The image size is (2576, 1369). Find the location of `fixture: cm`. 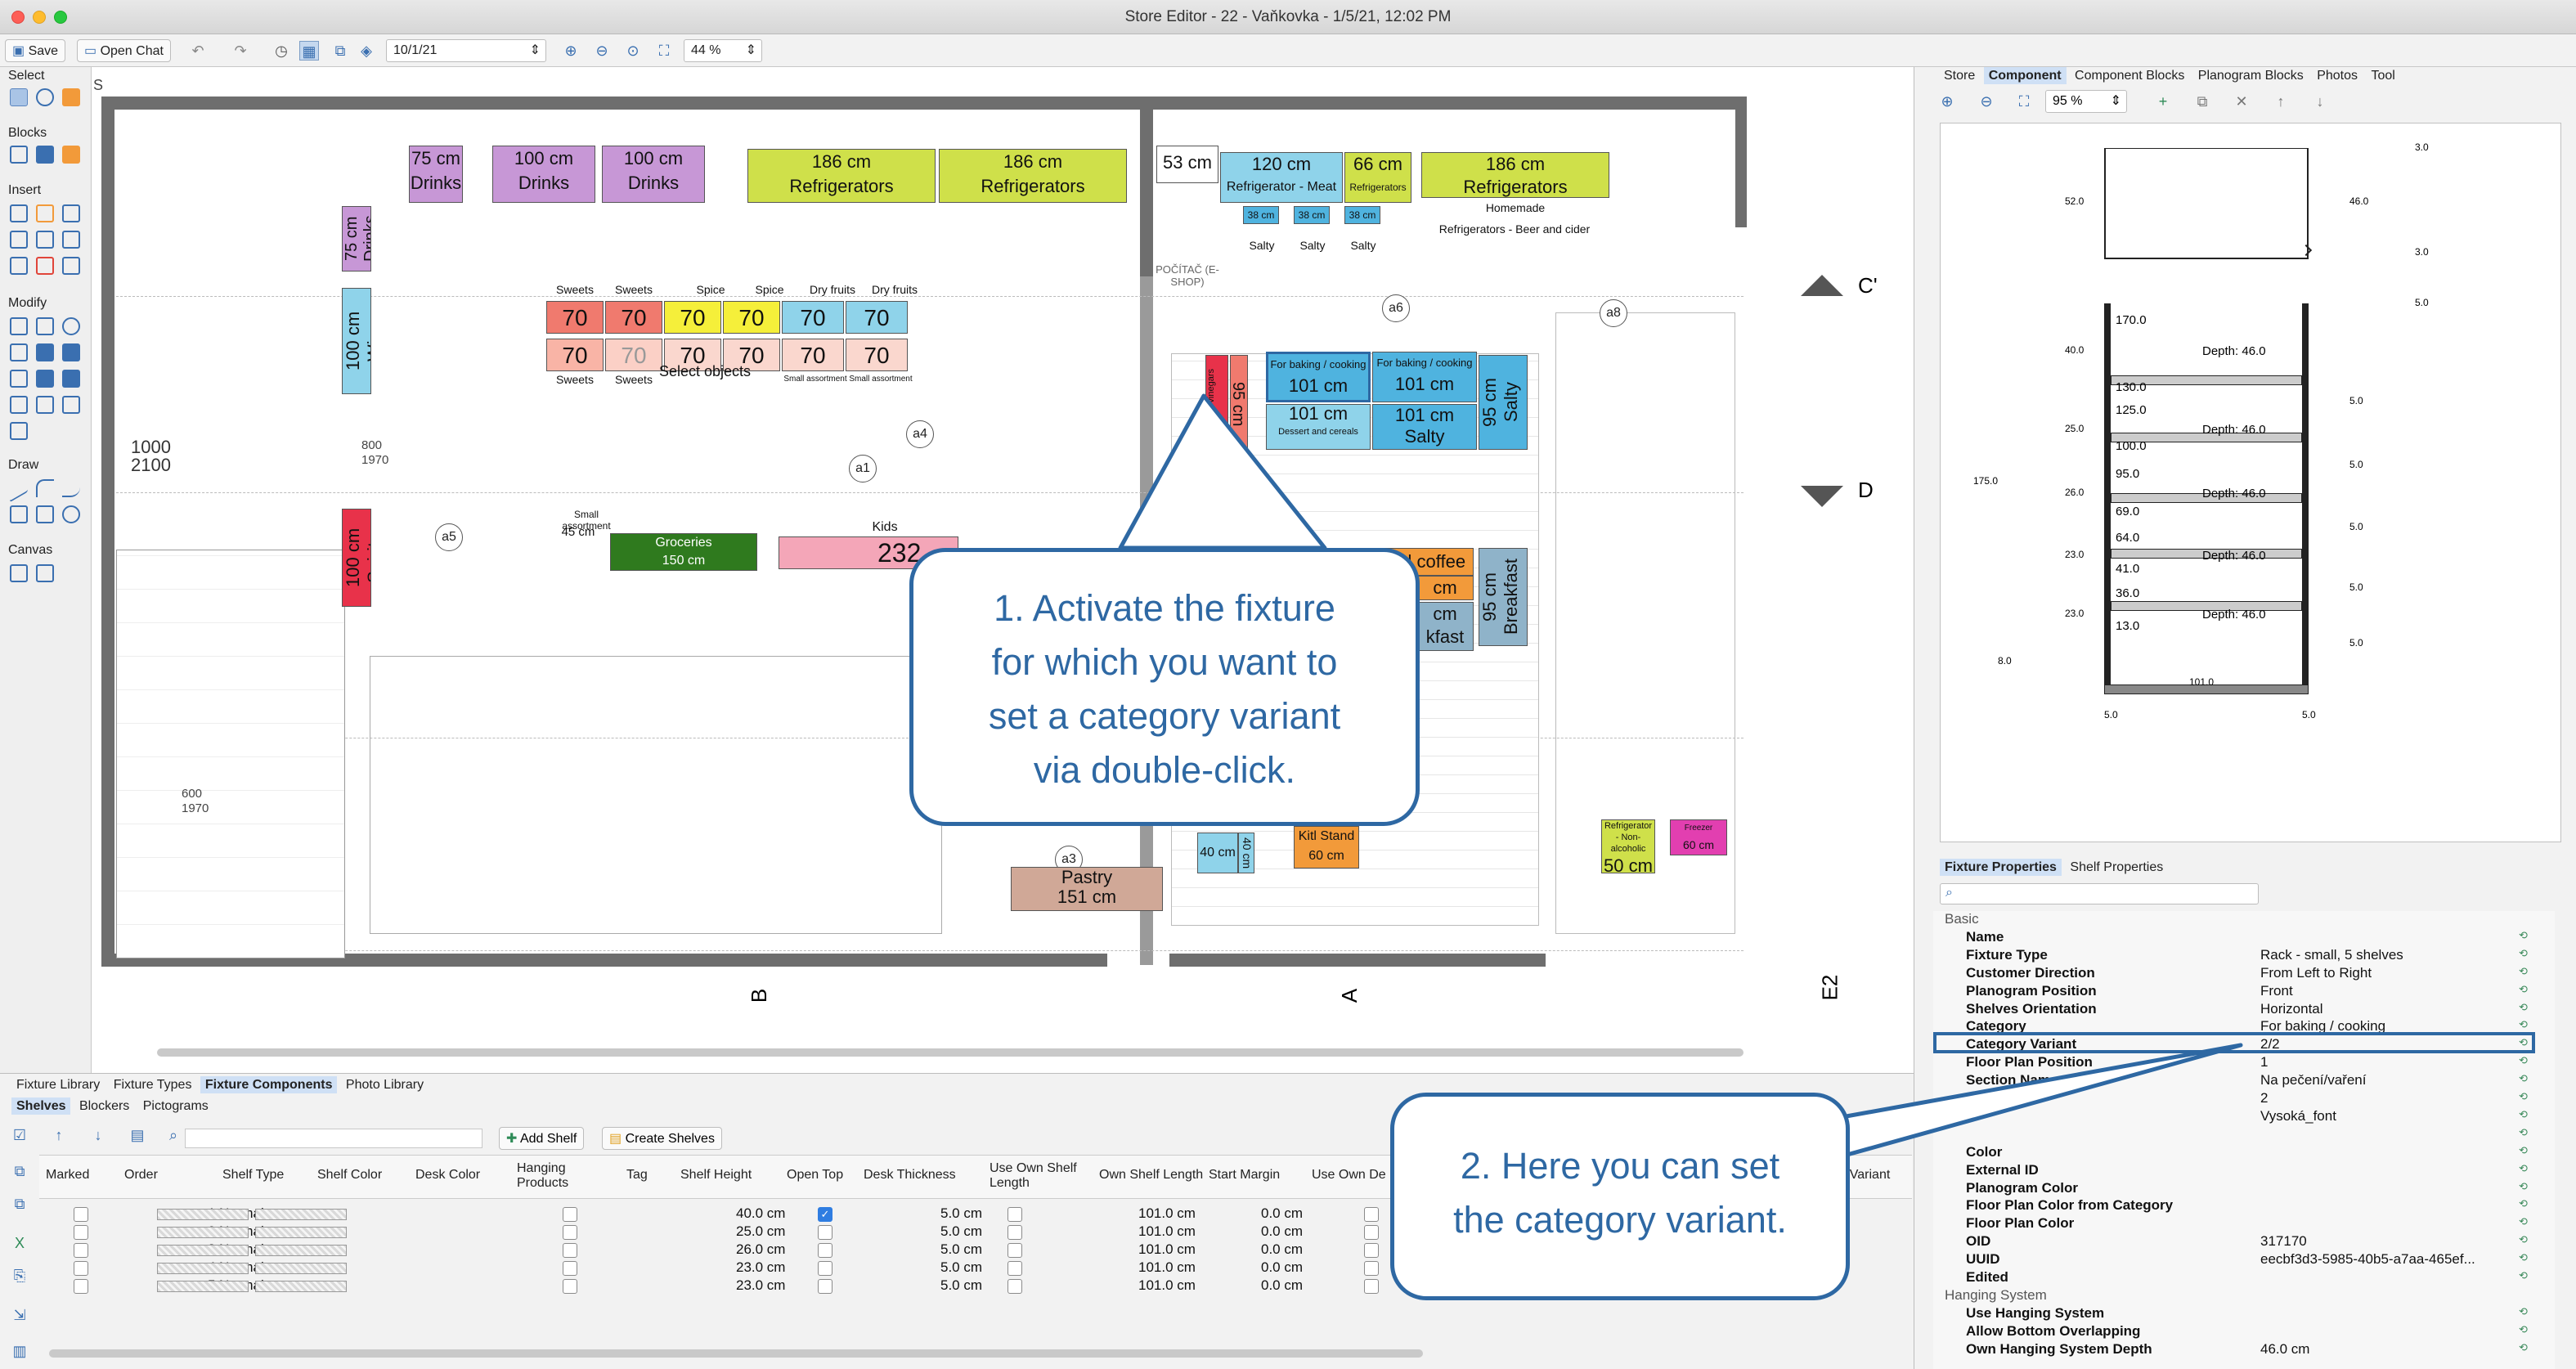

fixture: cm is located at coordinates (1445, 588).